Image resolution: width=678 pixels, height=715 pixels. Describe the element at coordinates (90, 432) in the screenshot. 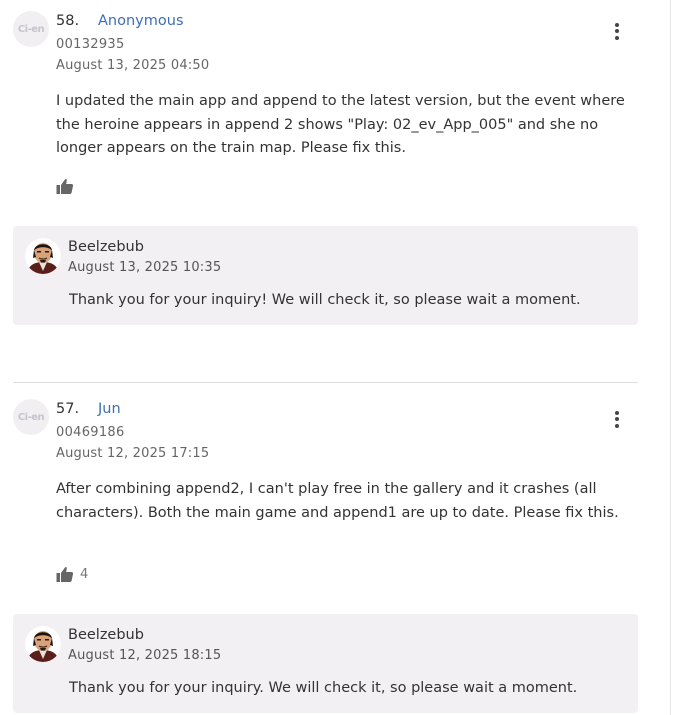

I see `user-id: 00469186` at that location.